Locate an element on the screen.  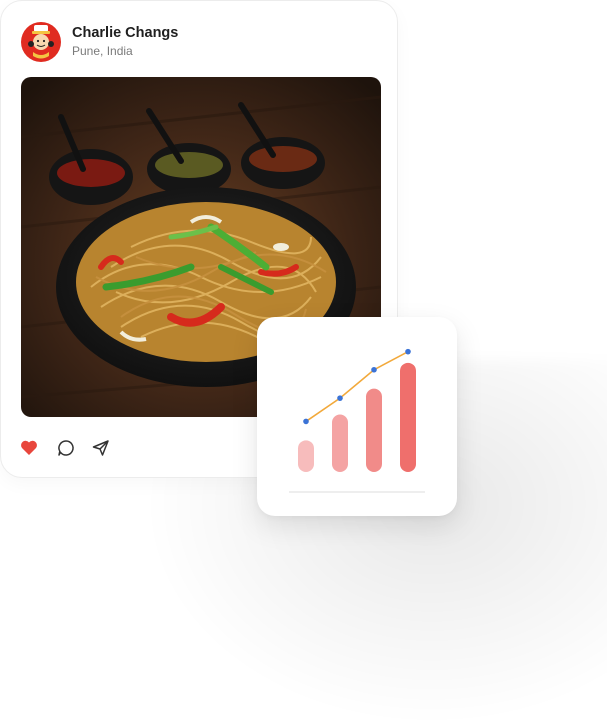
paper-plane-icon is located at coordinates (101, 448).